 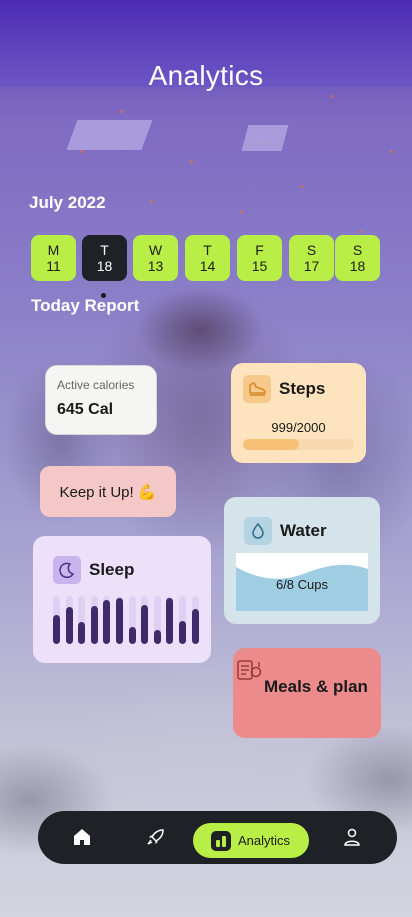 What do you see at coordinates (53, 266) in the screenshot?
I see `day-date: 11` at bounding box center [53, 266].